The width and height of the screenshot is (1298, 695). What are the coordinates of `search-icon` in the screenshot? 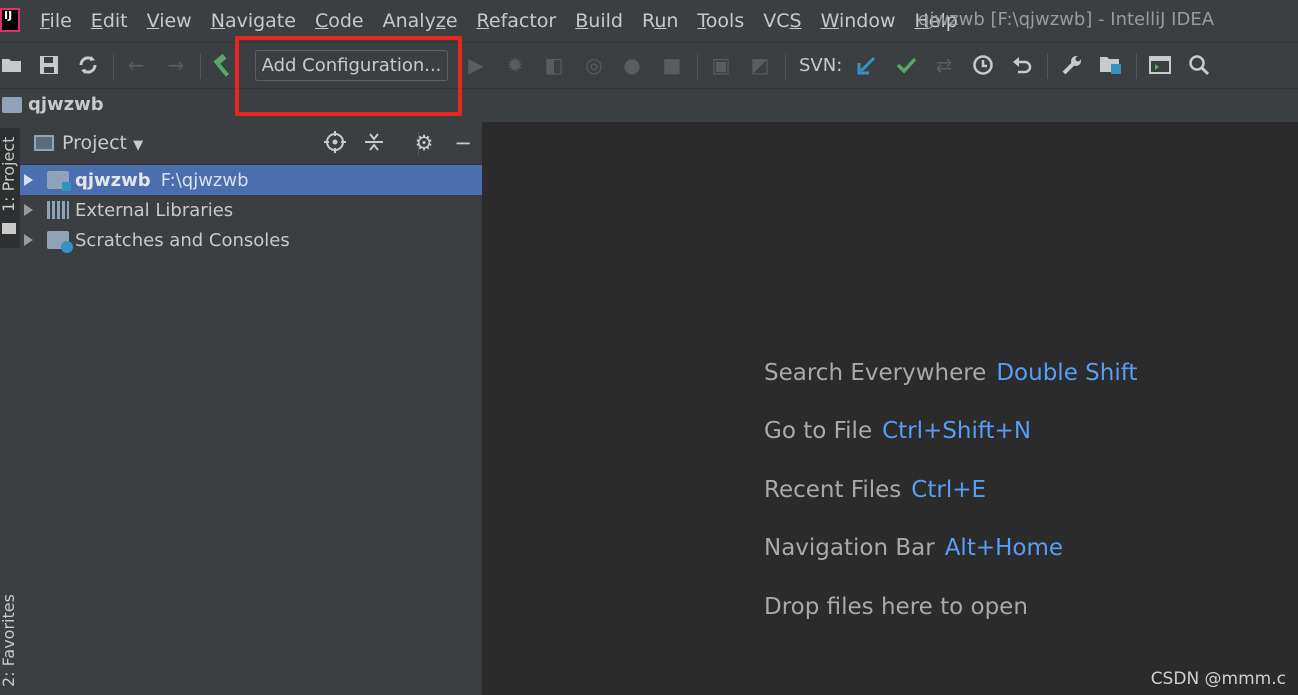 It's located at (1199, 65).